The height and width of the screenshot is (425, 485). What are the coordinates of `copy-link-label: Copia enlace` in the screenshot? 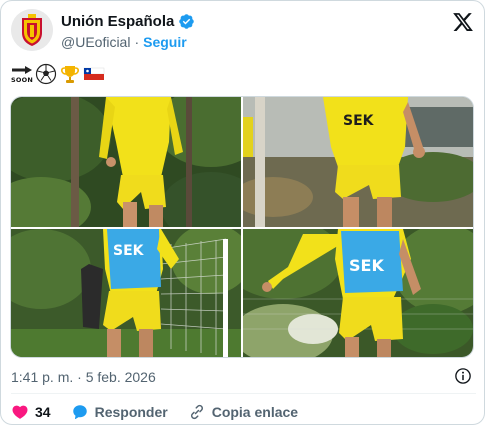 It's located at (255, 412).